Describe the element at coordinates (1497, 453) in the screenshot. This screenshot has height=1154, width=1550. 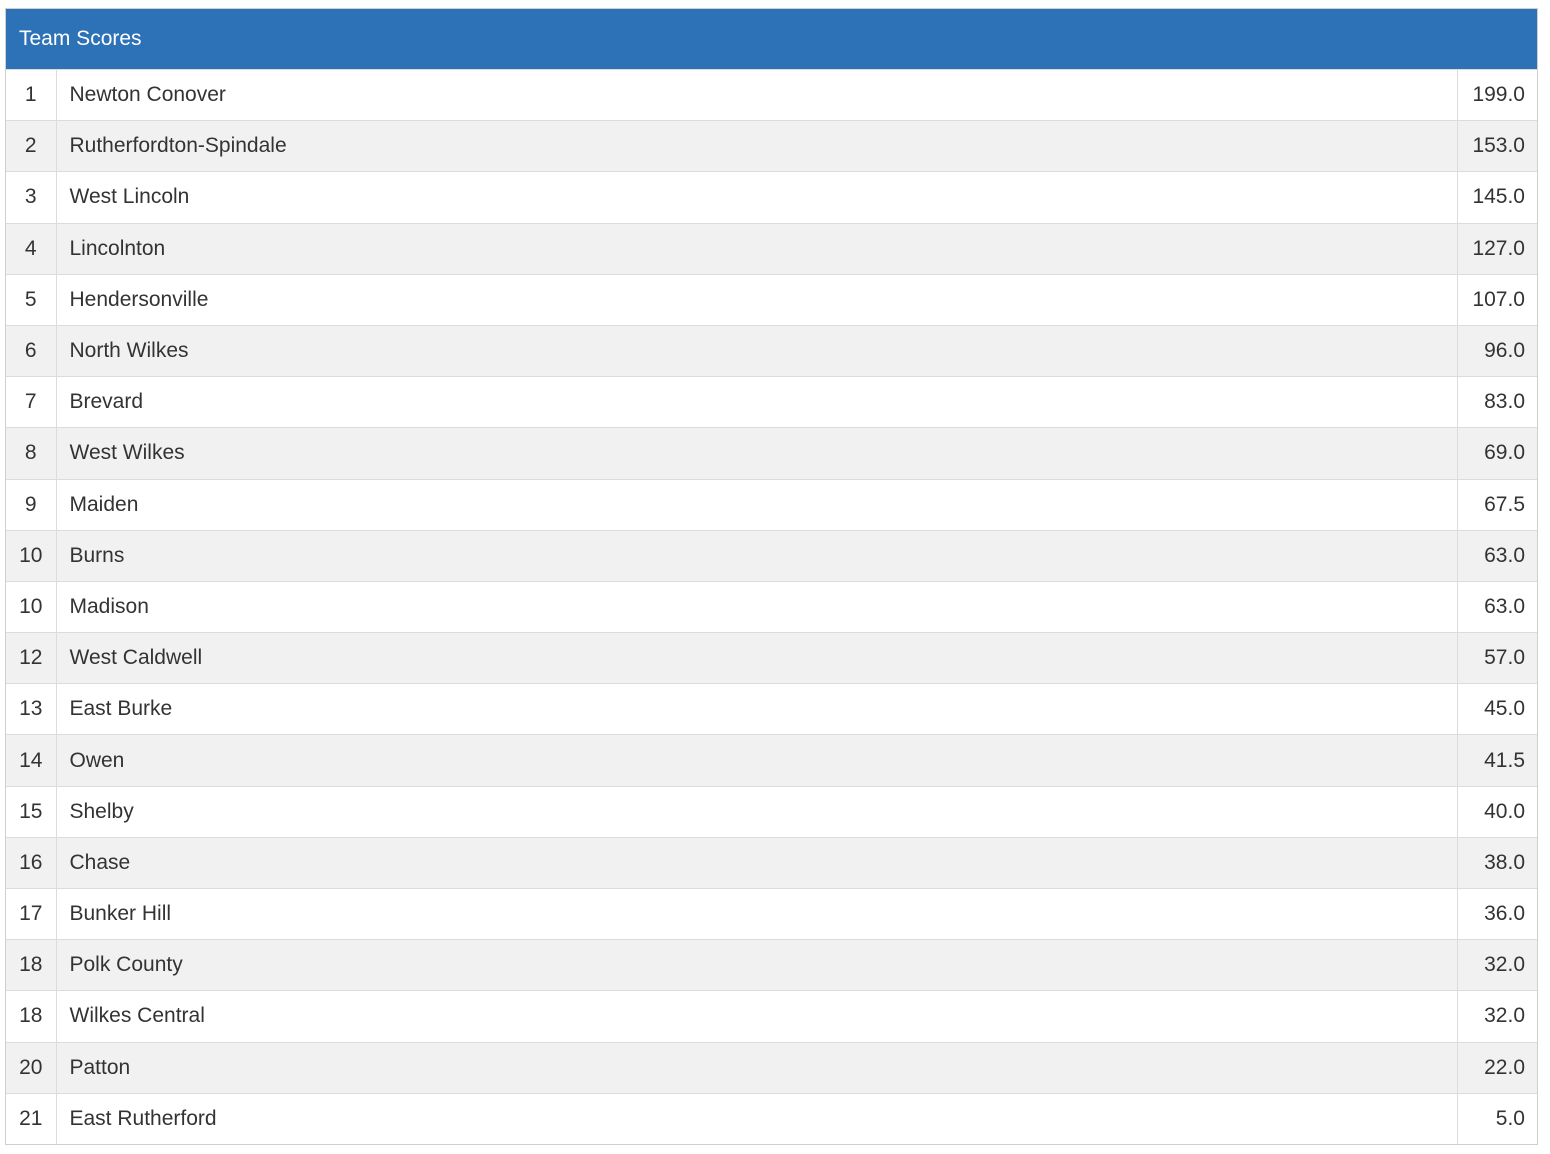
I see `score-cell: 69.0` at that location.